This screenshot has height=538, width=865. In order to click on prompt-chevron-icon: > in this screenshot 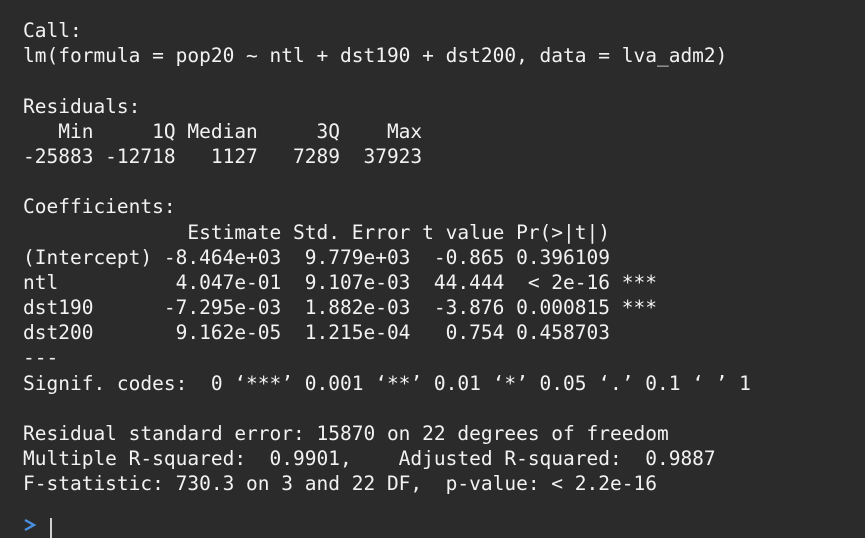, I will do `click(30, 525)`.